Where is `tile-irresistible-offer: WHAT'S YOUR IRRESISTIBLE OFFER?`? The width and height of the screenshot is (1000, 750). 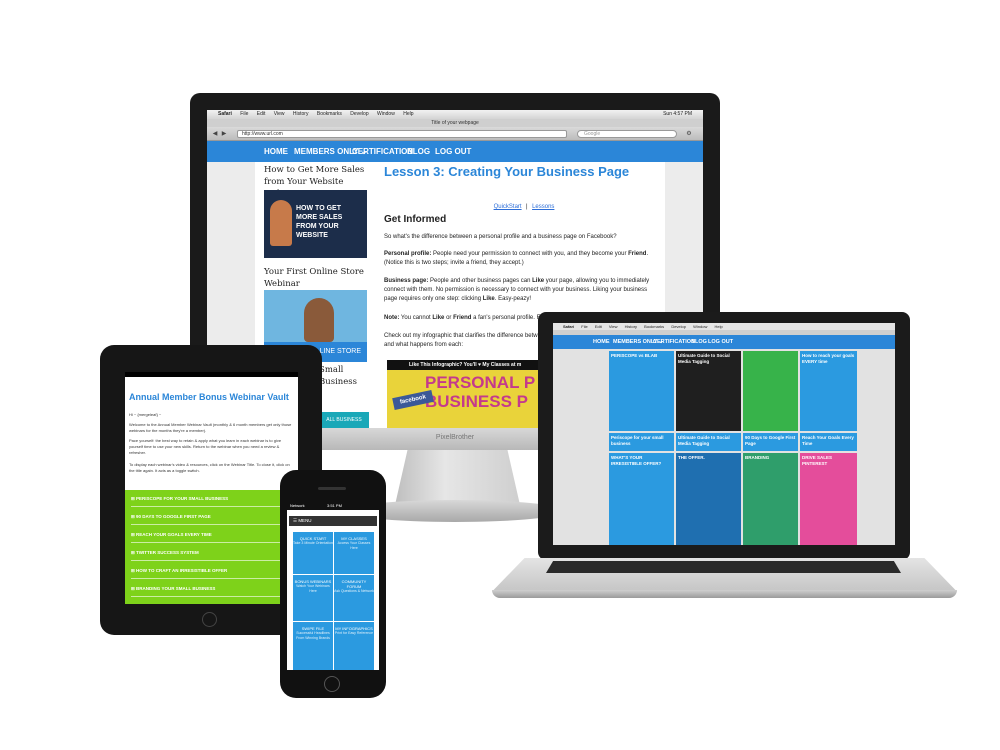 tile-irresistible-offer: WHAT'S YOUR IRRESISTIBLE OFFER? is located at coordinates (641, 499).